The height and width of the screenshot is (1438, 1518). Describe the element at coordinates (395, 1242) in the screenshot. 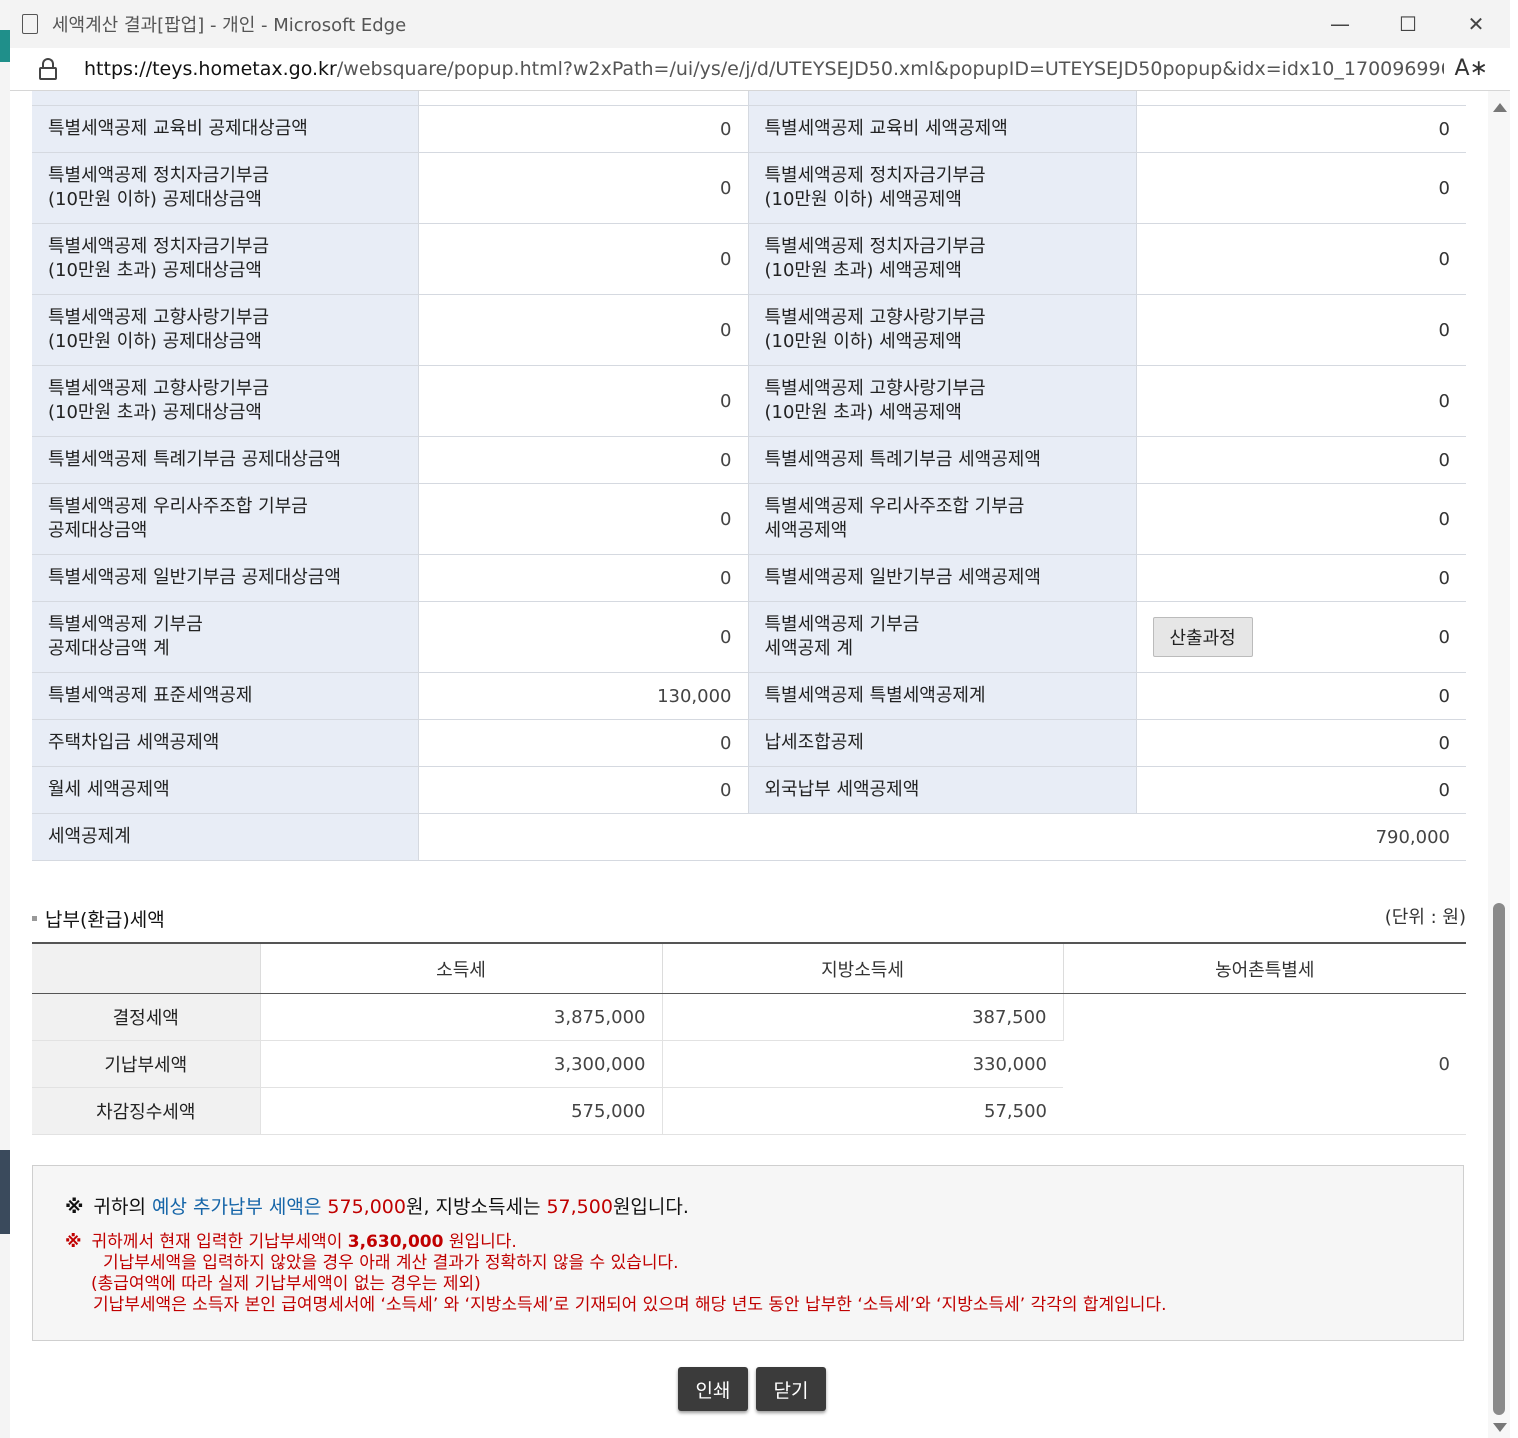

I see `prepaid-amount: 3,630,000` at that location.